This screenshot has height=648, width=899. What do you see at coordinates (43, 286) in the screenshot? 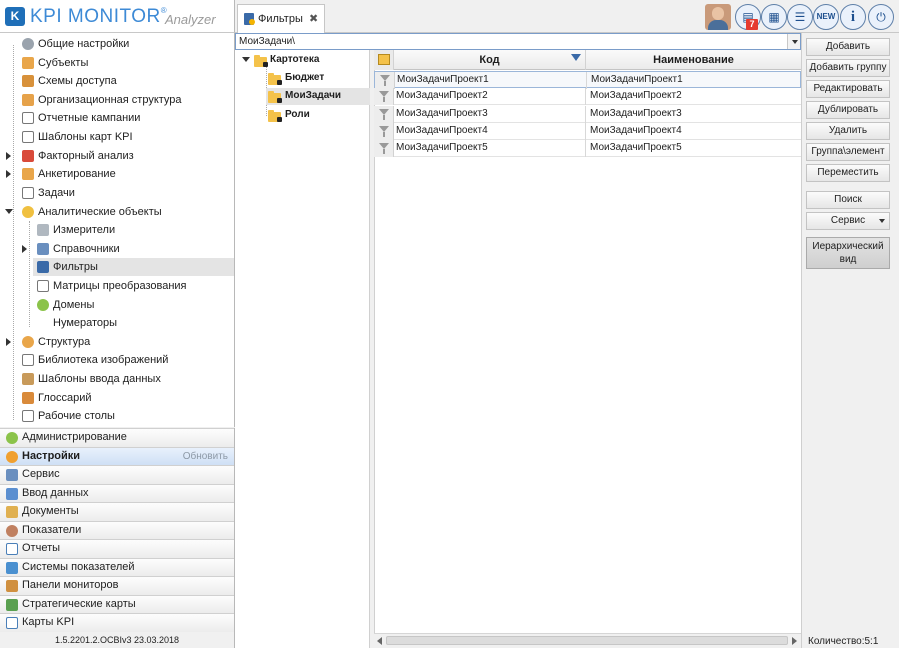
I see `matrix-icon` at bounding box center [43, 286].